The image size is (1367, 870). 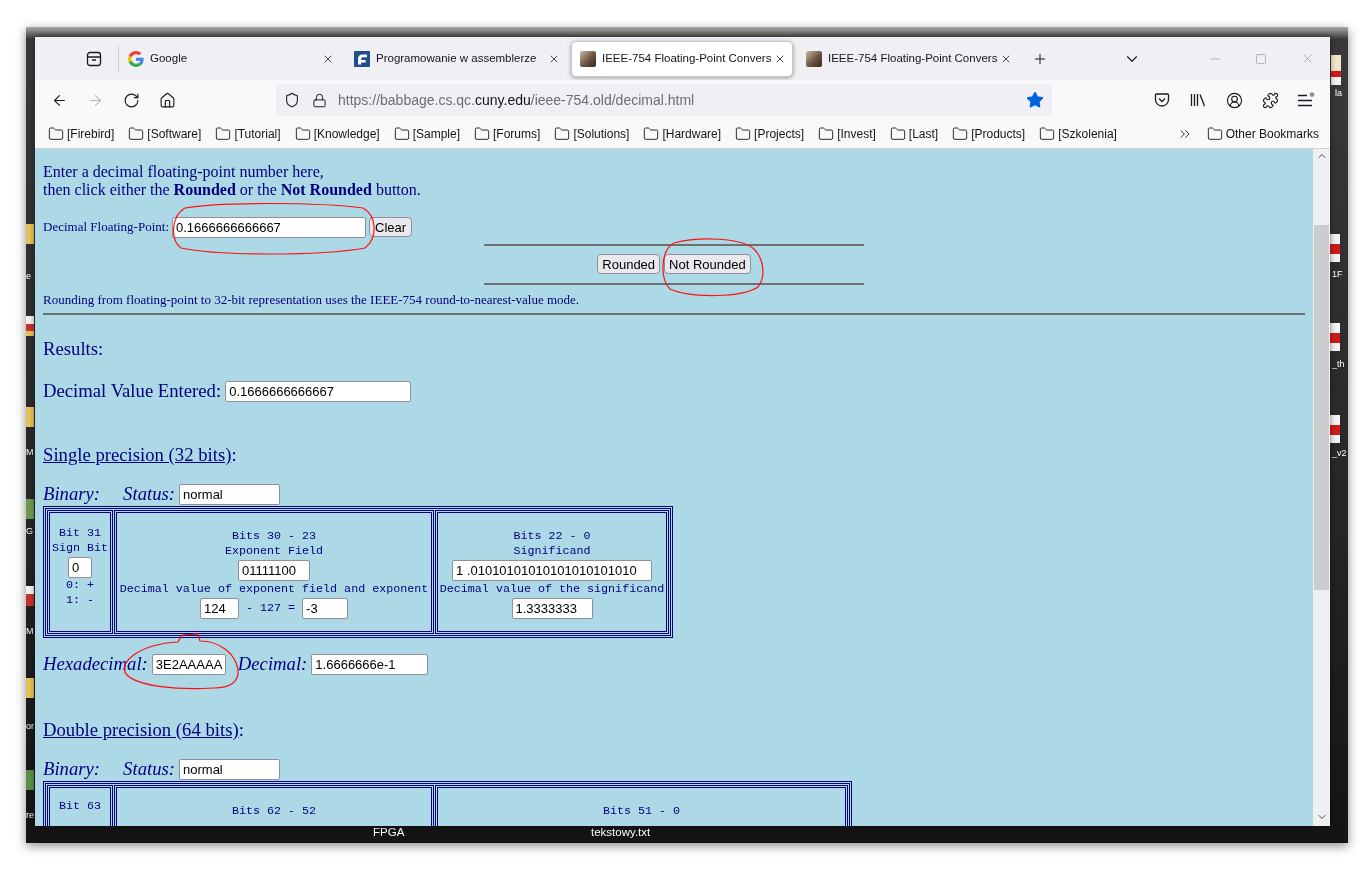 I want to click on decimal-field: 1.6666666e-1, so click(x=370, y=664).